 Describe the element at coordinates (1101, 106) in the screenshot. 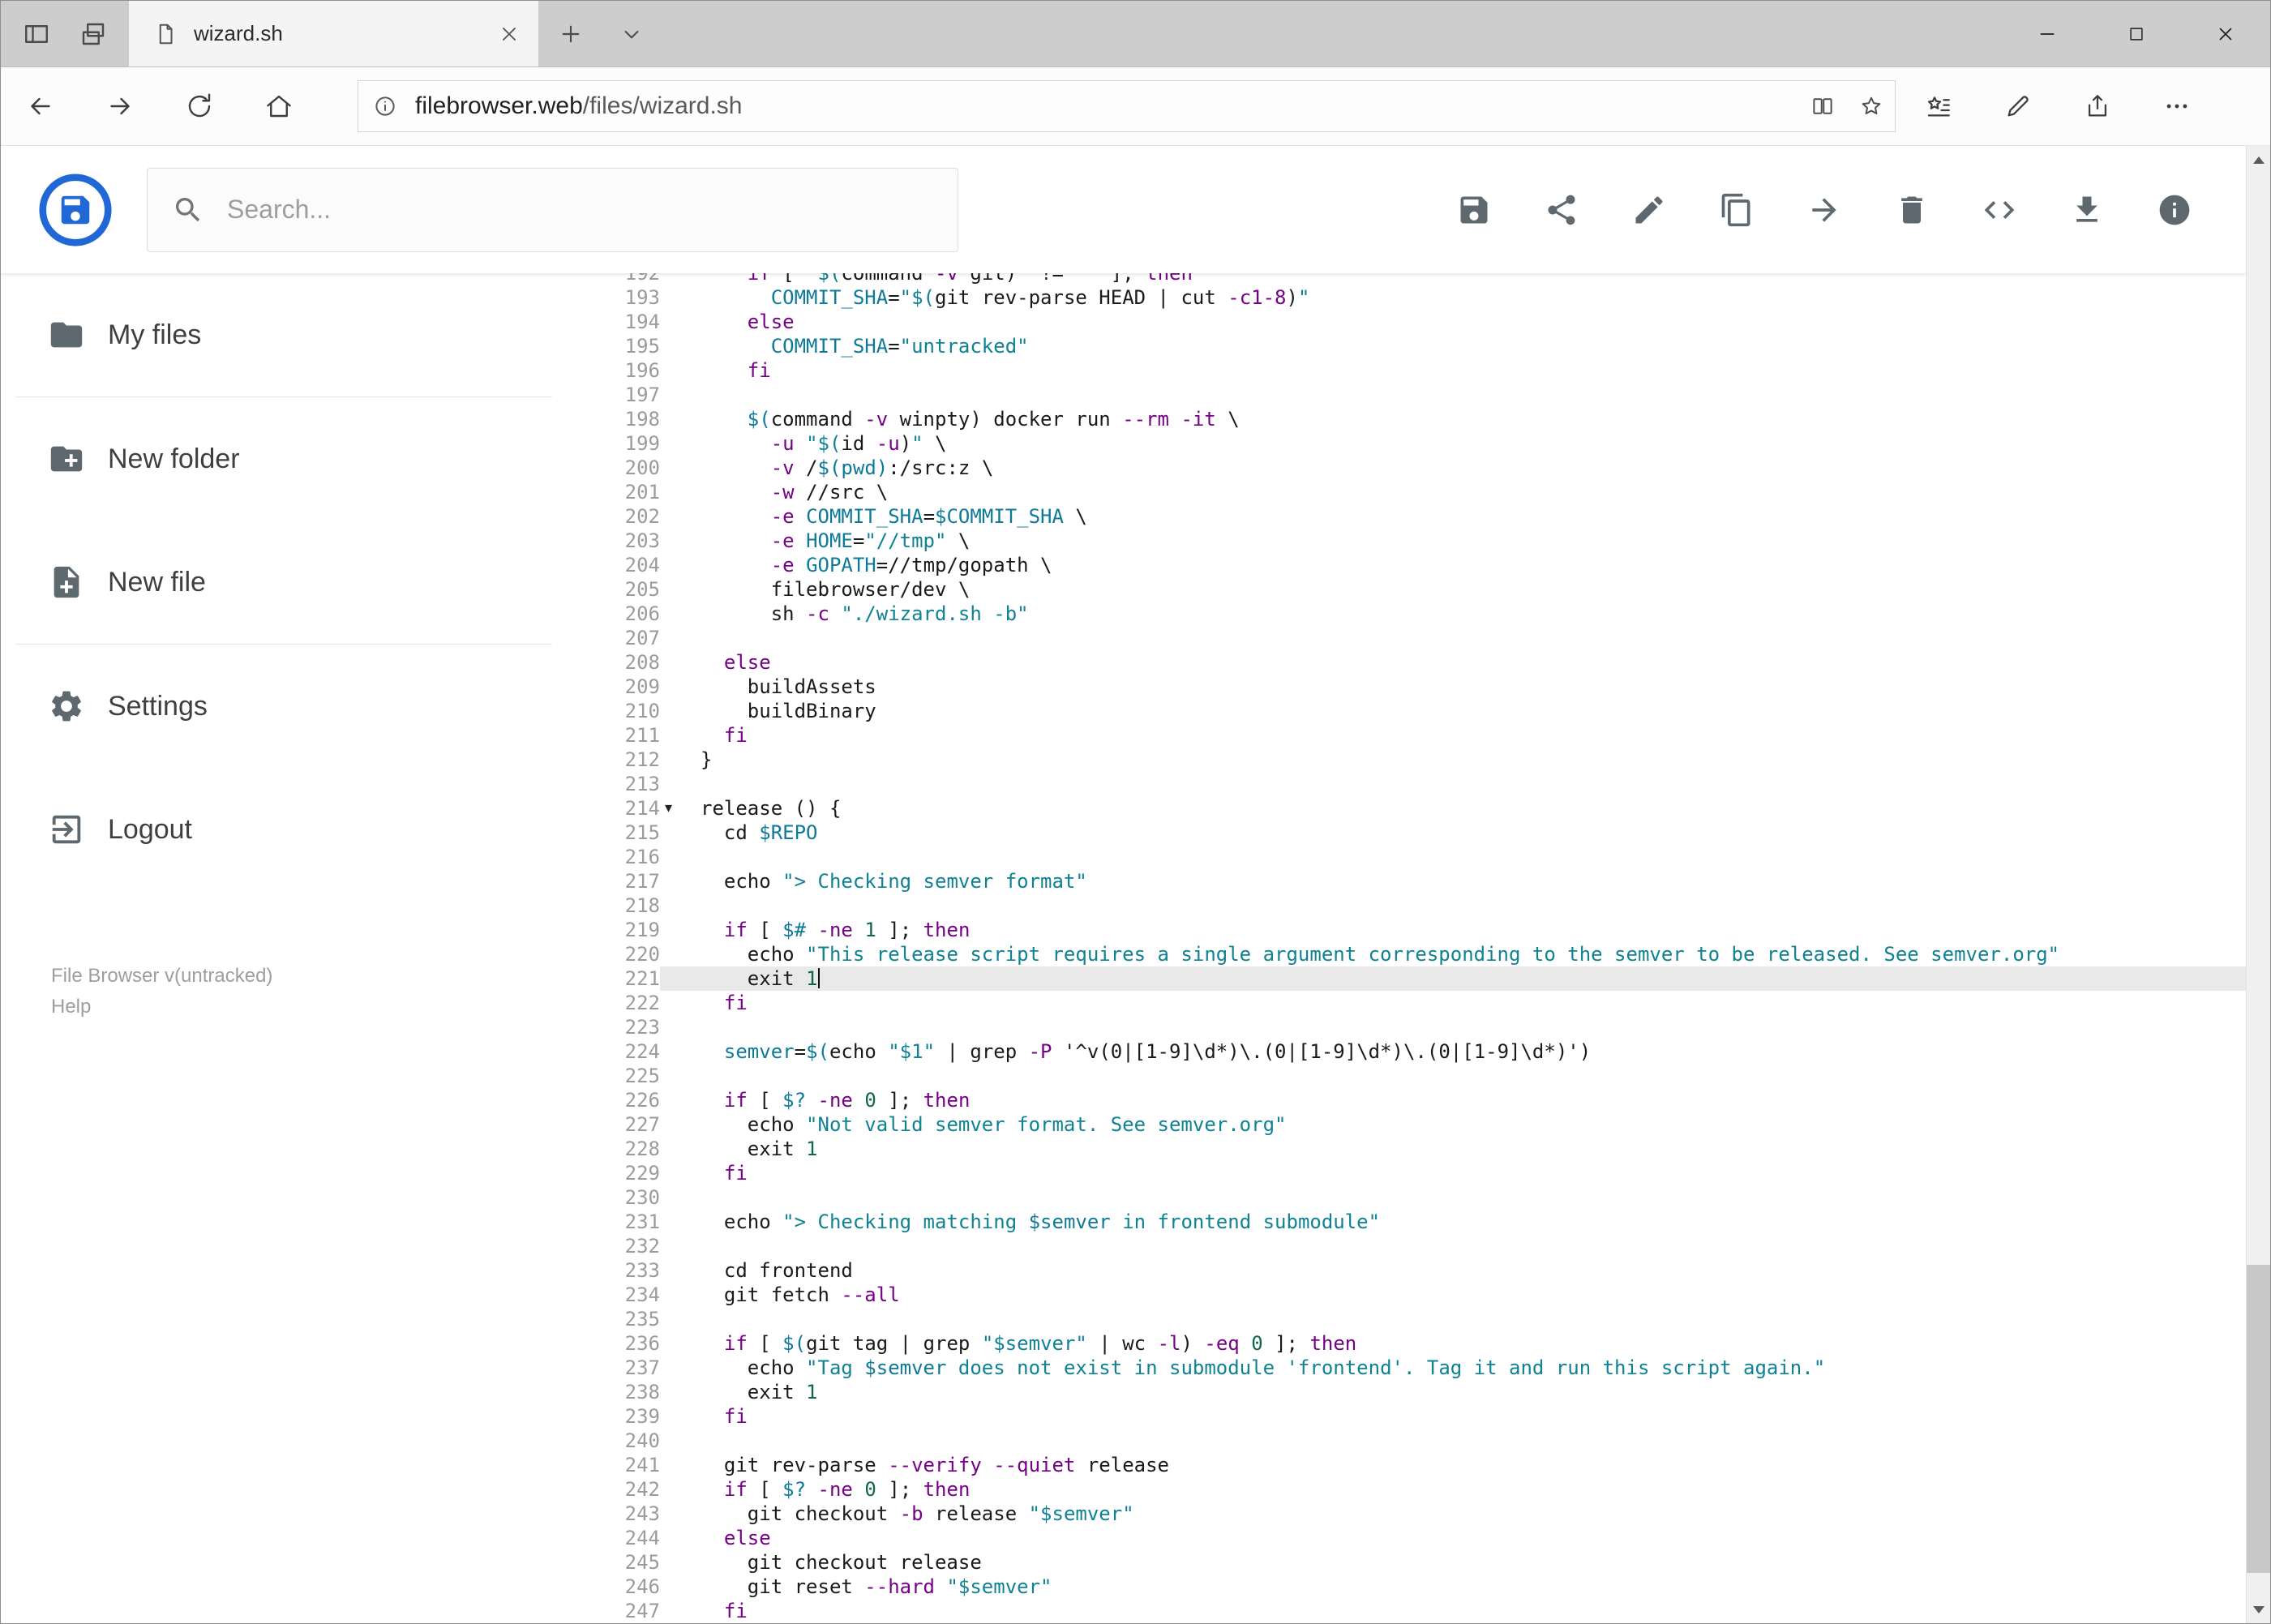

I see `url-text: filebrowser.web/files/wizard.sh` at that location.